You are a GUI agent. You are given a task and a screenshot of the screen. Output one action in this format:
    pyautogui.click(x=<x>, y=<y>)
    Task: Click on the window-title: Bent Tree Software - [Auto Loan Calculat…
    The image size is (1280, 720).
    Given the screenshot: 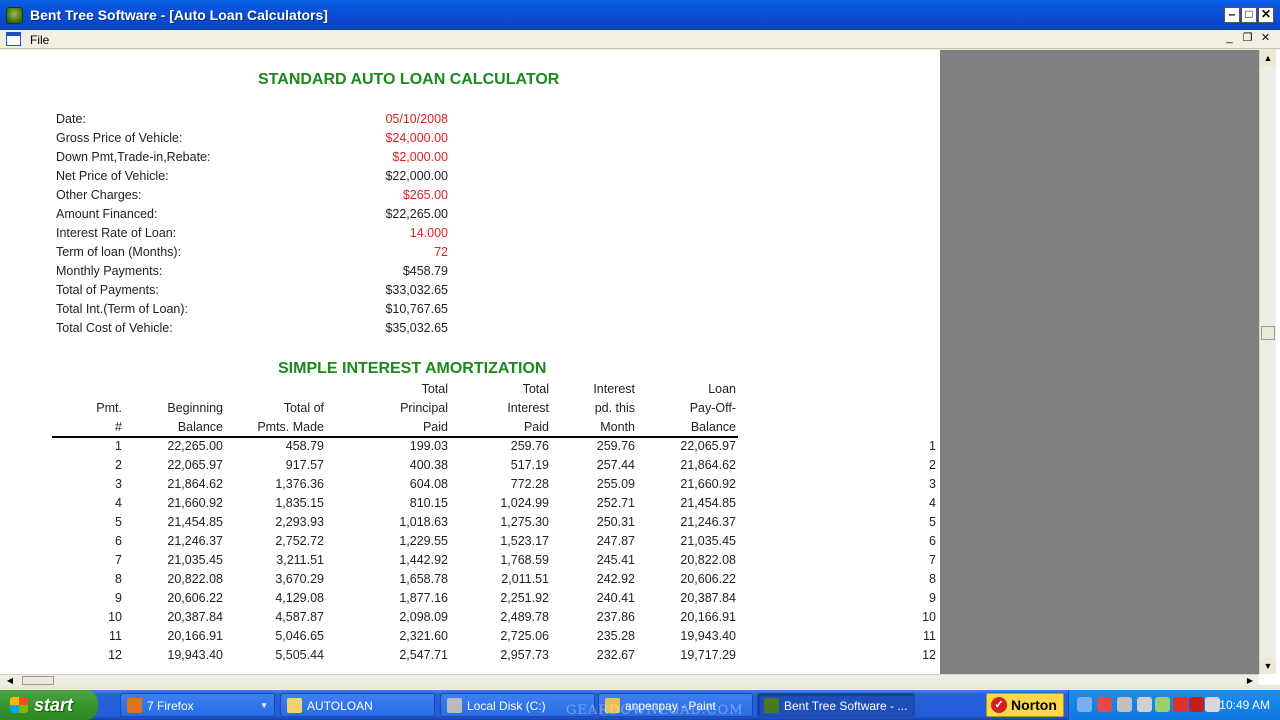 What is the action you would take?
    pyautogui.click(x=179, y=15)
    